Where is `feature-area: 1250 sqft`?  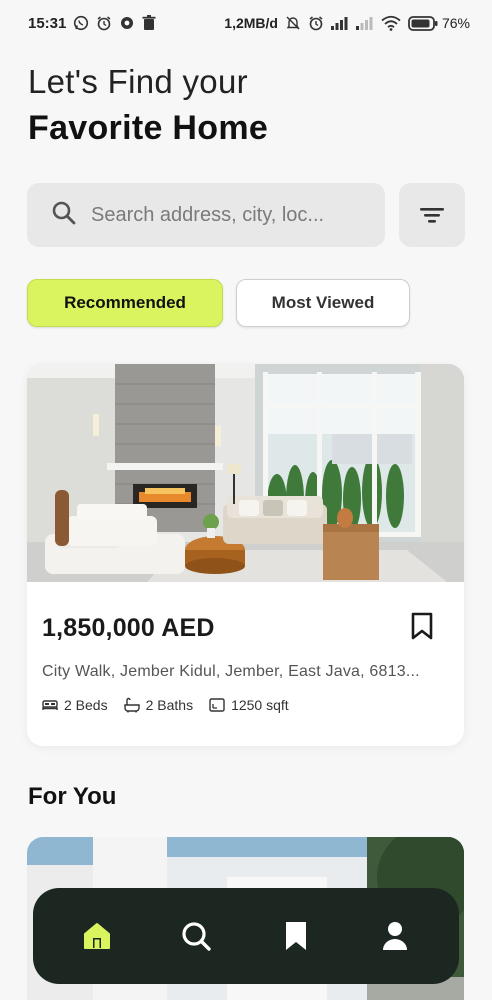 feature-area: 1250 sqft is located at coordinates (249, 705).